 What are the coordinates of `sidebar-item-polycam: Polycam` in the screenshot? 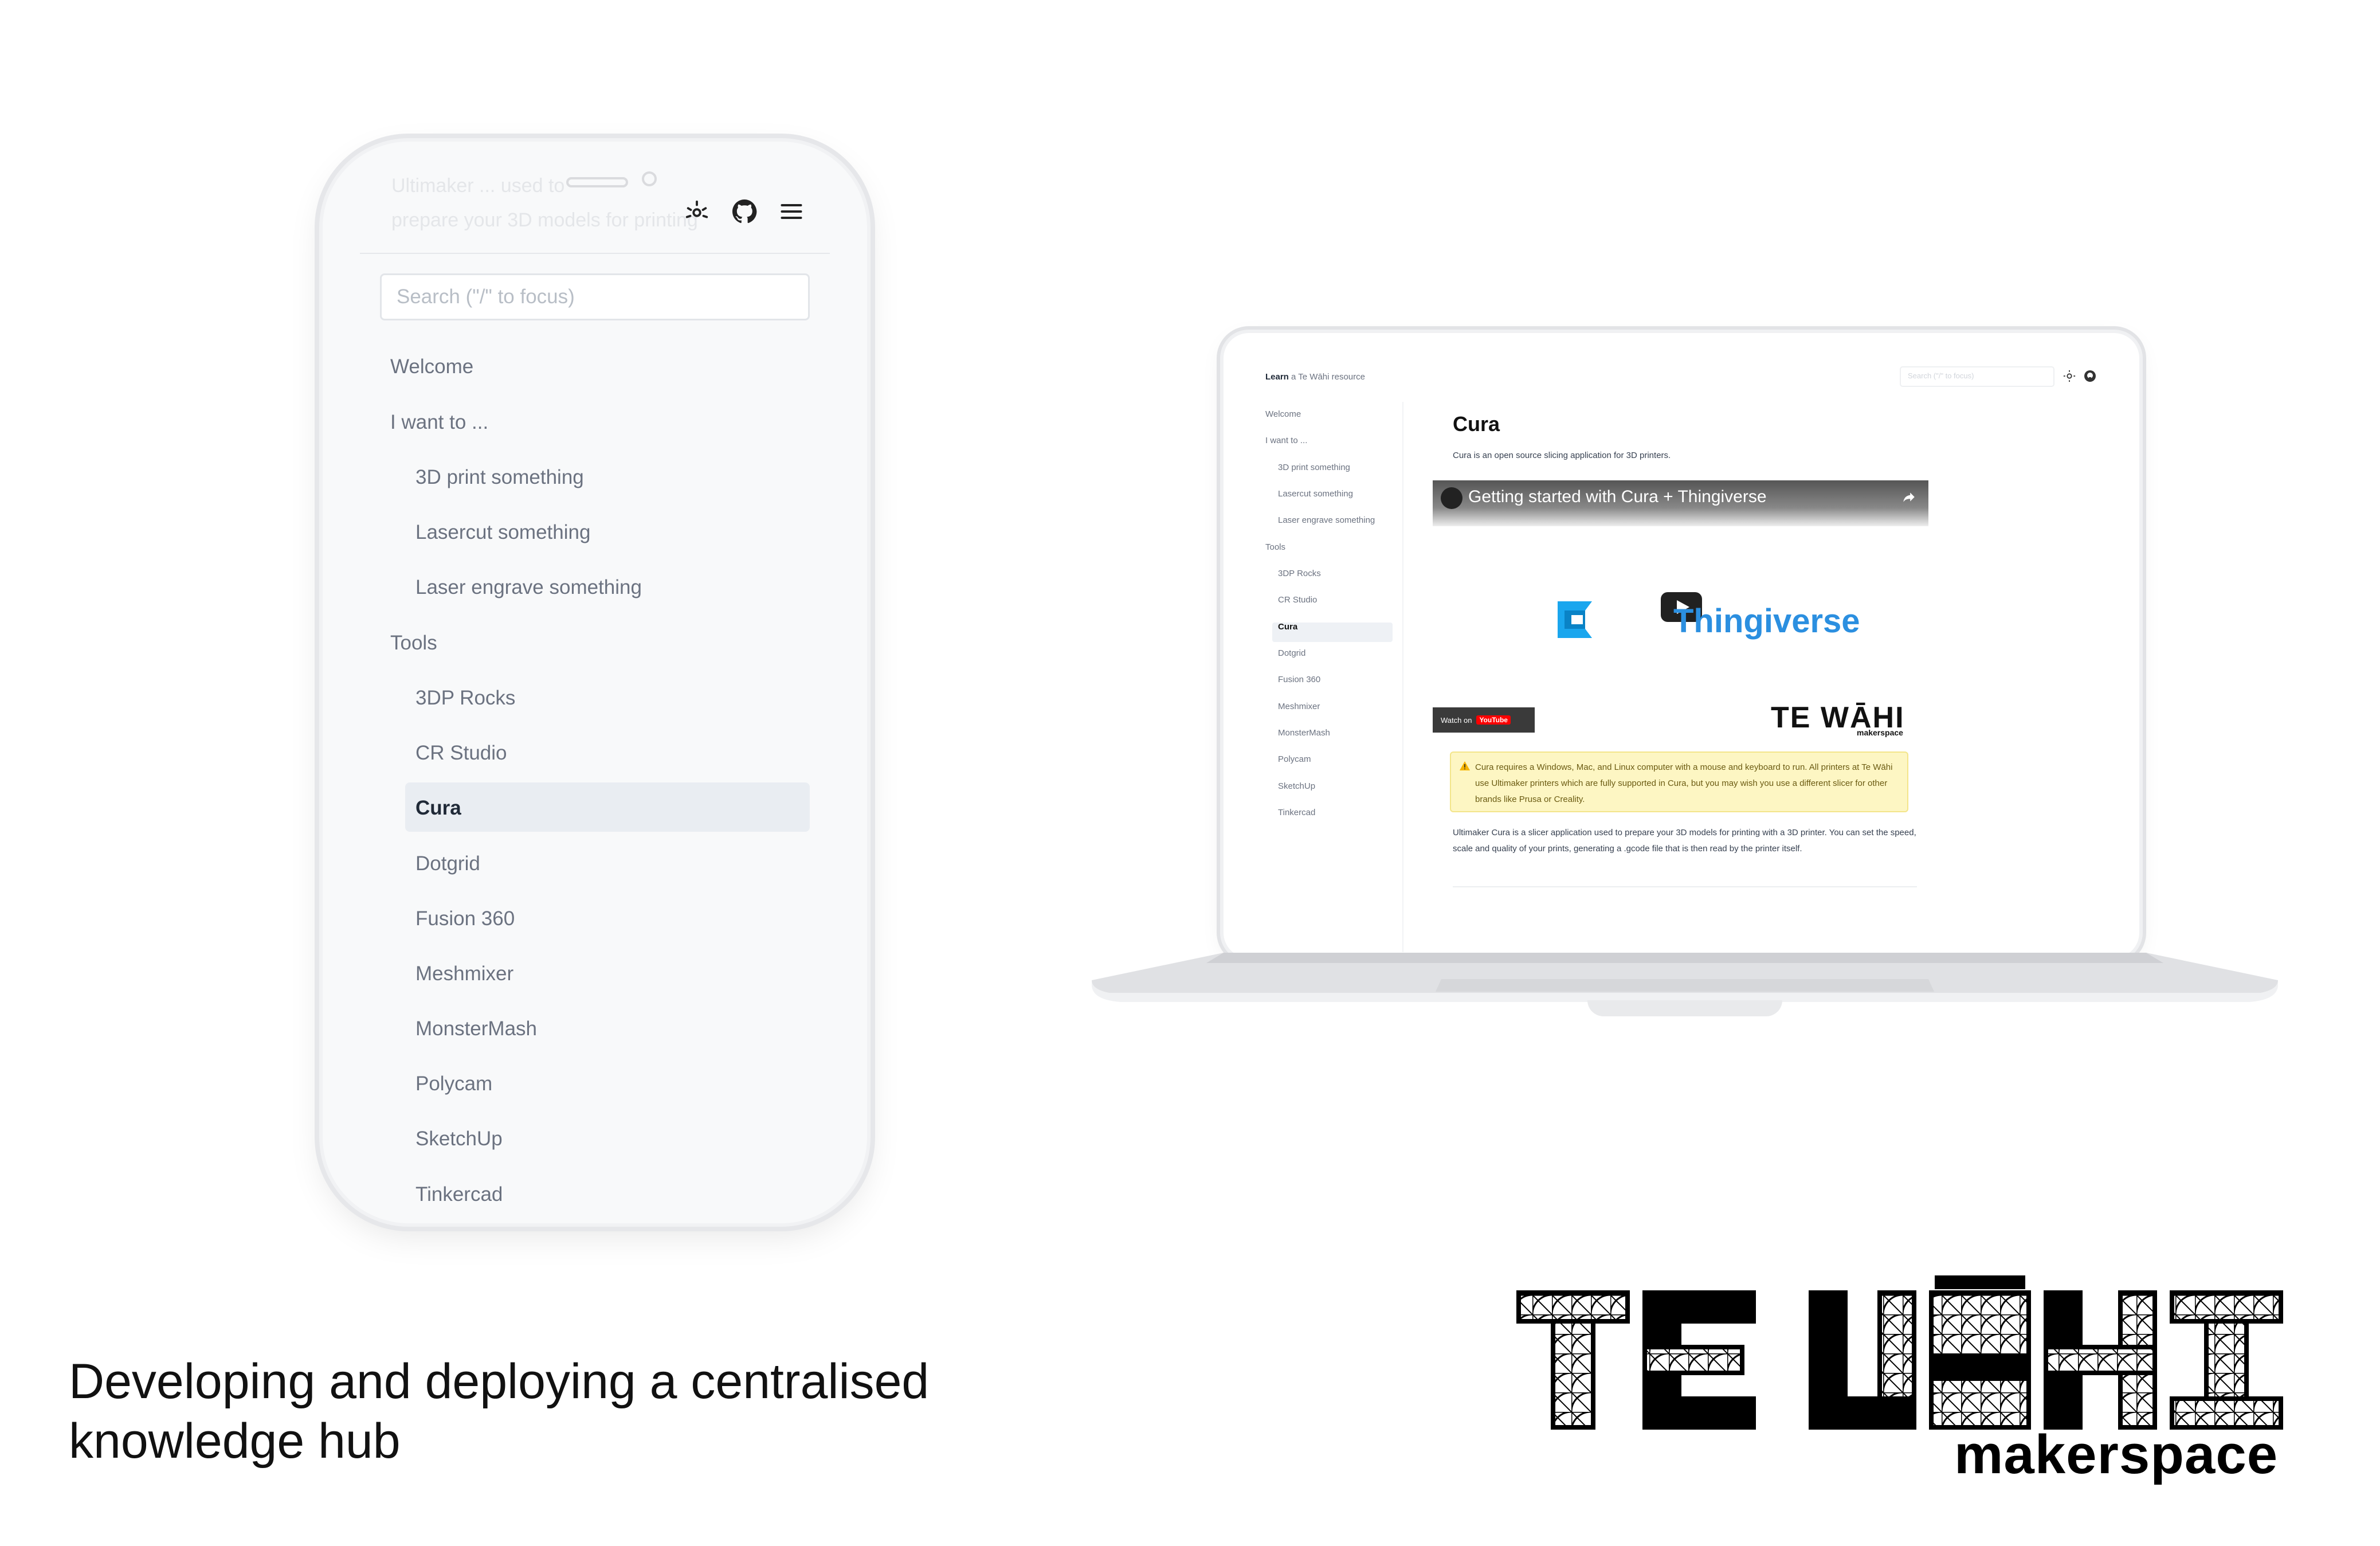 It's located at (453, 1084).